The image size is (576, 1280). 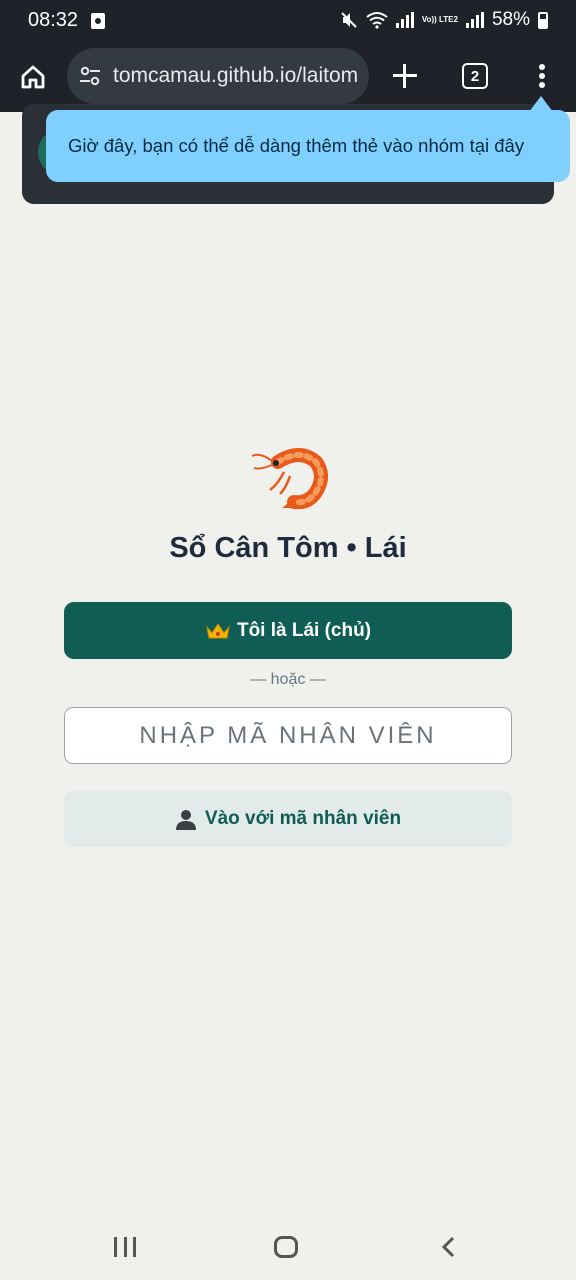 I want to click on more-menu-button, so click(x=542, y=76).